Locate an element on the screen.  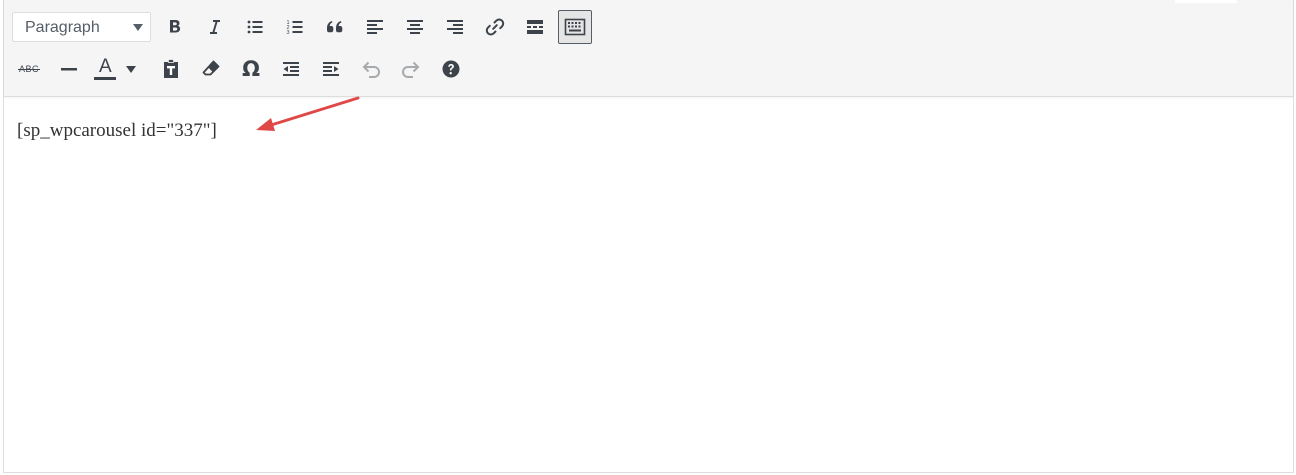
redo-icon is located at coordinates (410, 69).